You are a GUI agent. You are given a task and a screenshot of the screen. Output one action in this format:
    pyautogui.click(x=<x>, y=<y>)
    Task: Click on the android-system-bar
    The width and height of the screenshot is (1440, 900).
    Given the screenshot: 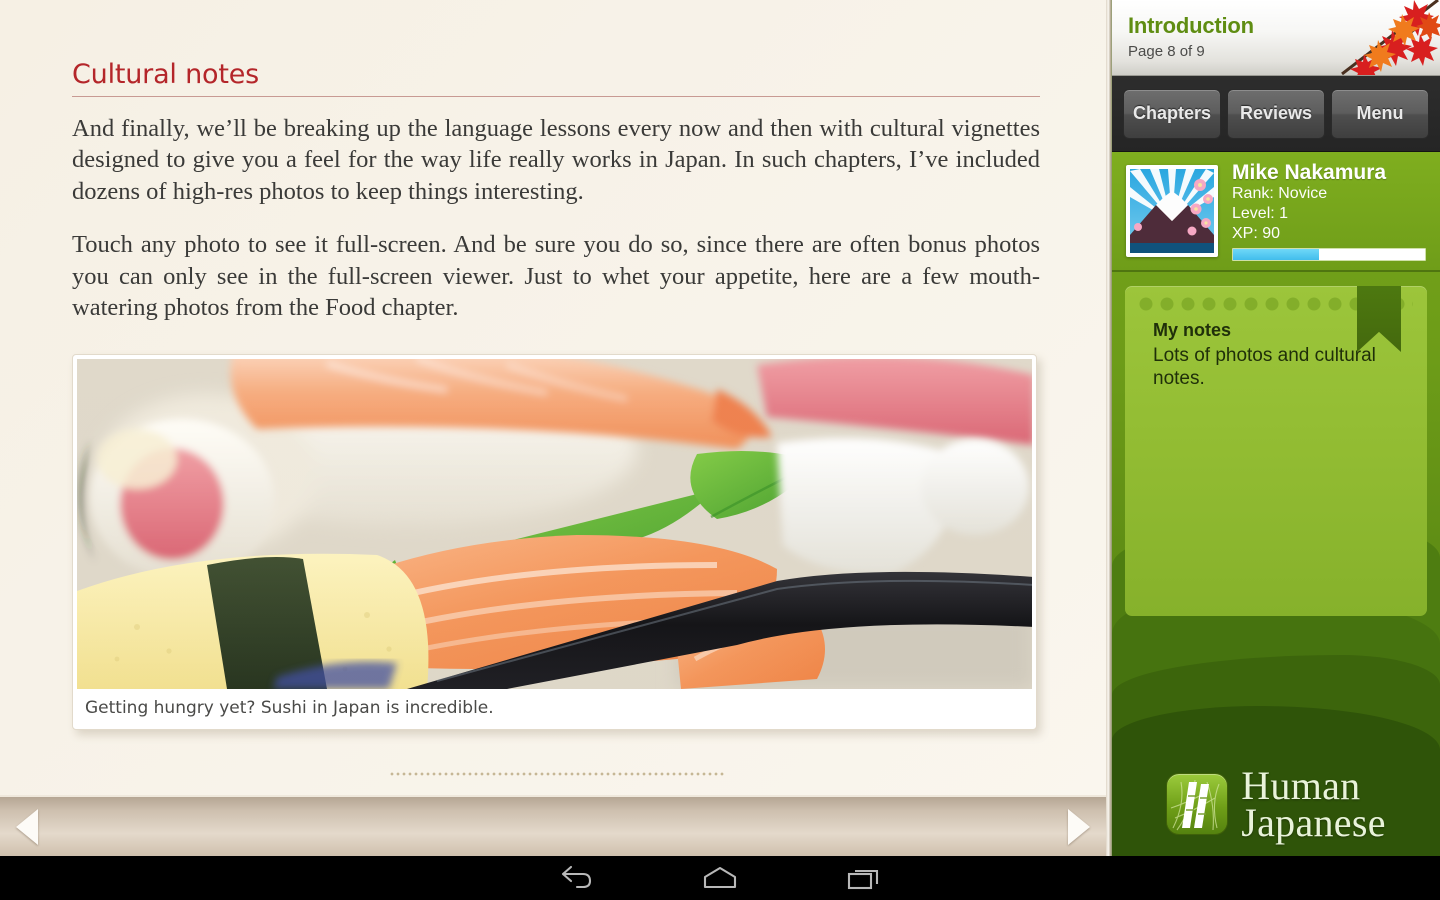 What is the action you would take?
    pyautogui.click(x=720, y=878)
    